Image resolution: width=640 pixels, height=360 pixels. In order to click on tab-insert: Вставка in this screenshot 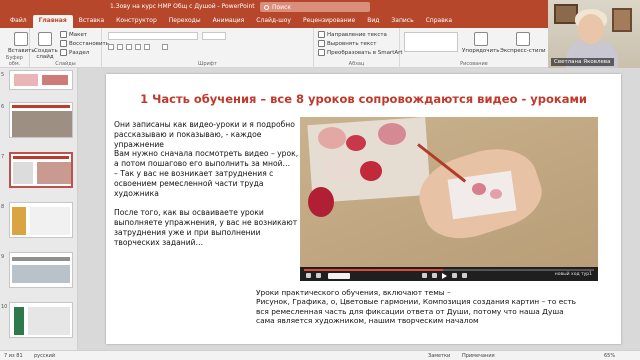, I will do `click(91, 22)`.